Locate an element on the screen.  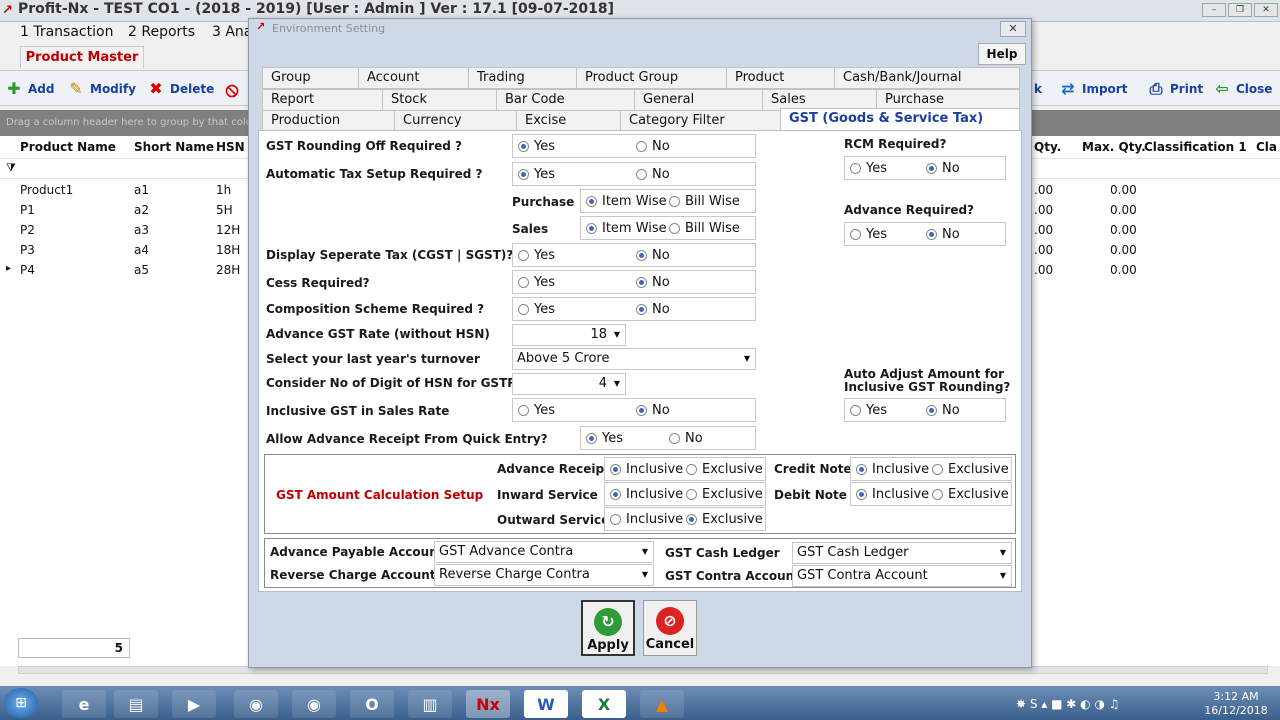
tab-general: General is located at coordinates (699, 100).